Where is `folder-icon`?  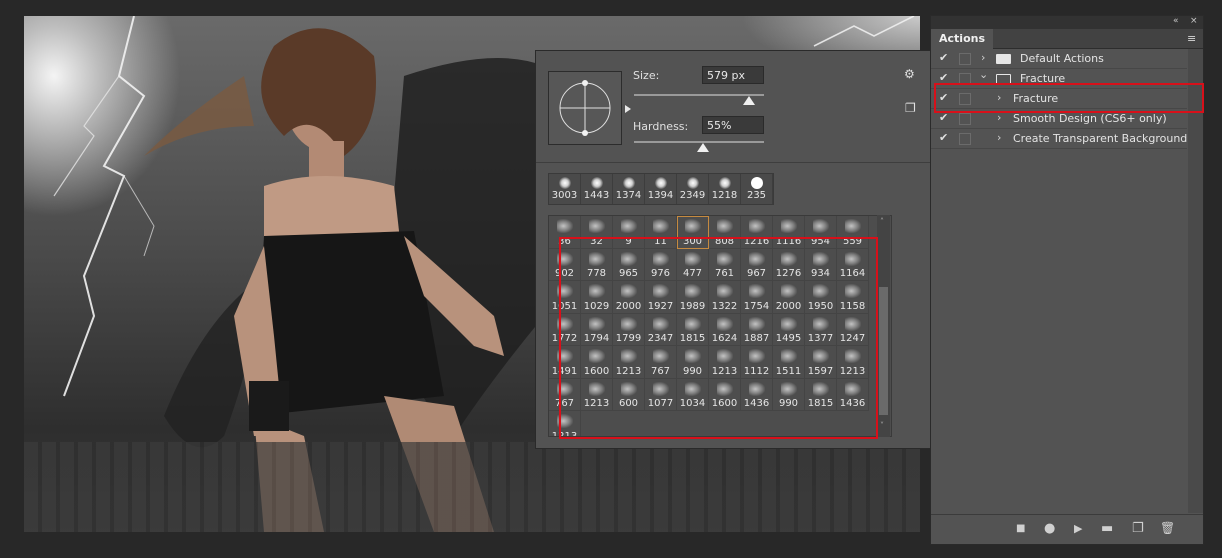
folder-icon is located at coordinates (1003, 59).